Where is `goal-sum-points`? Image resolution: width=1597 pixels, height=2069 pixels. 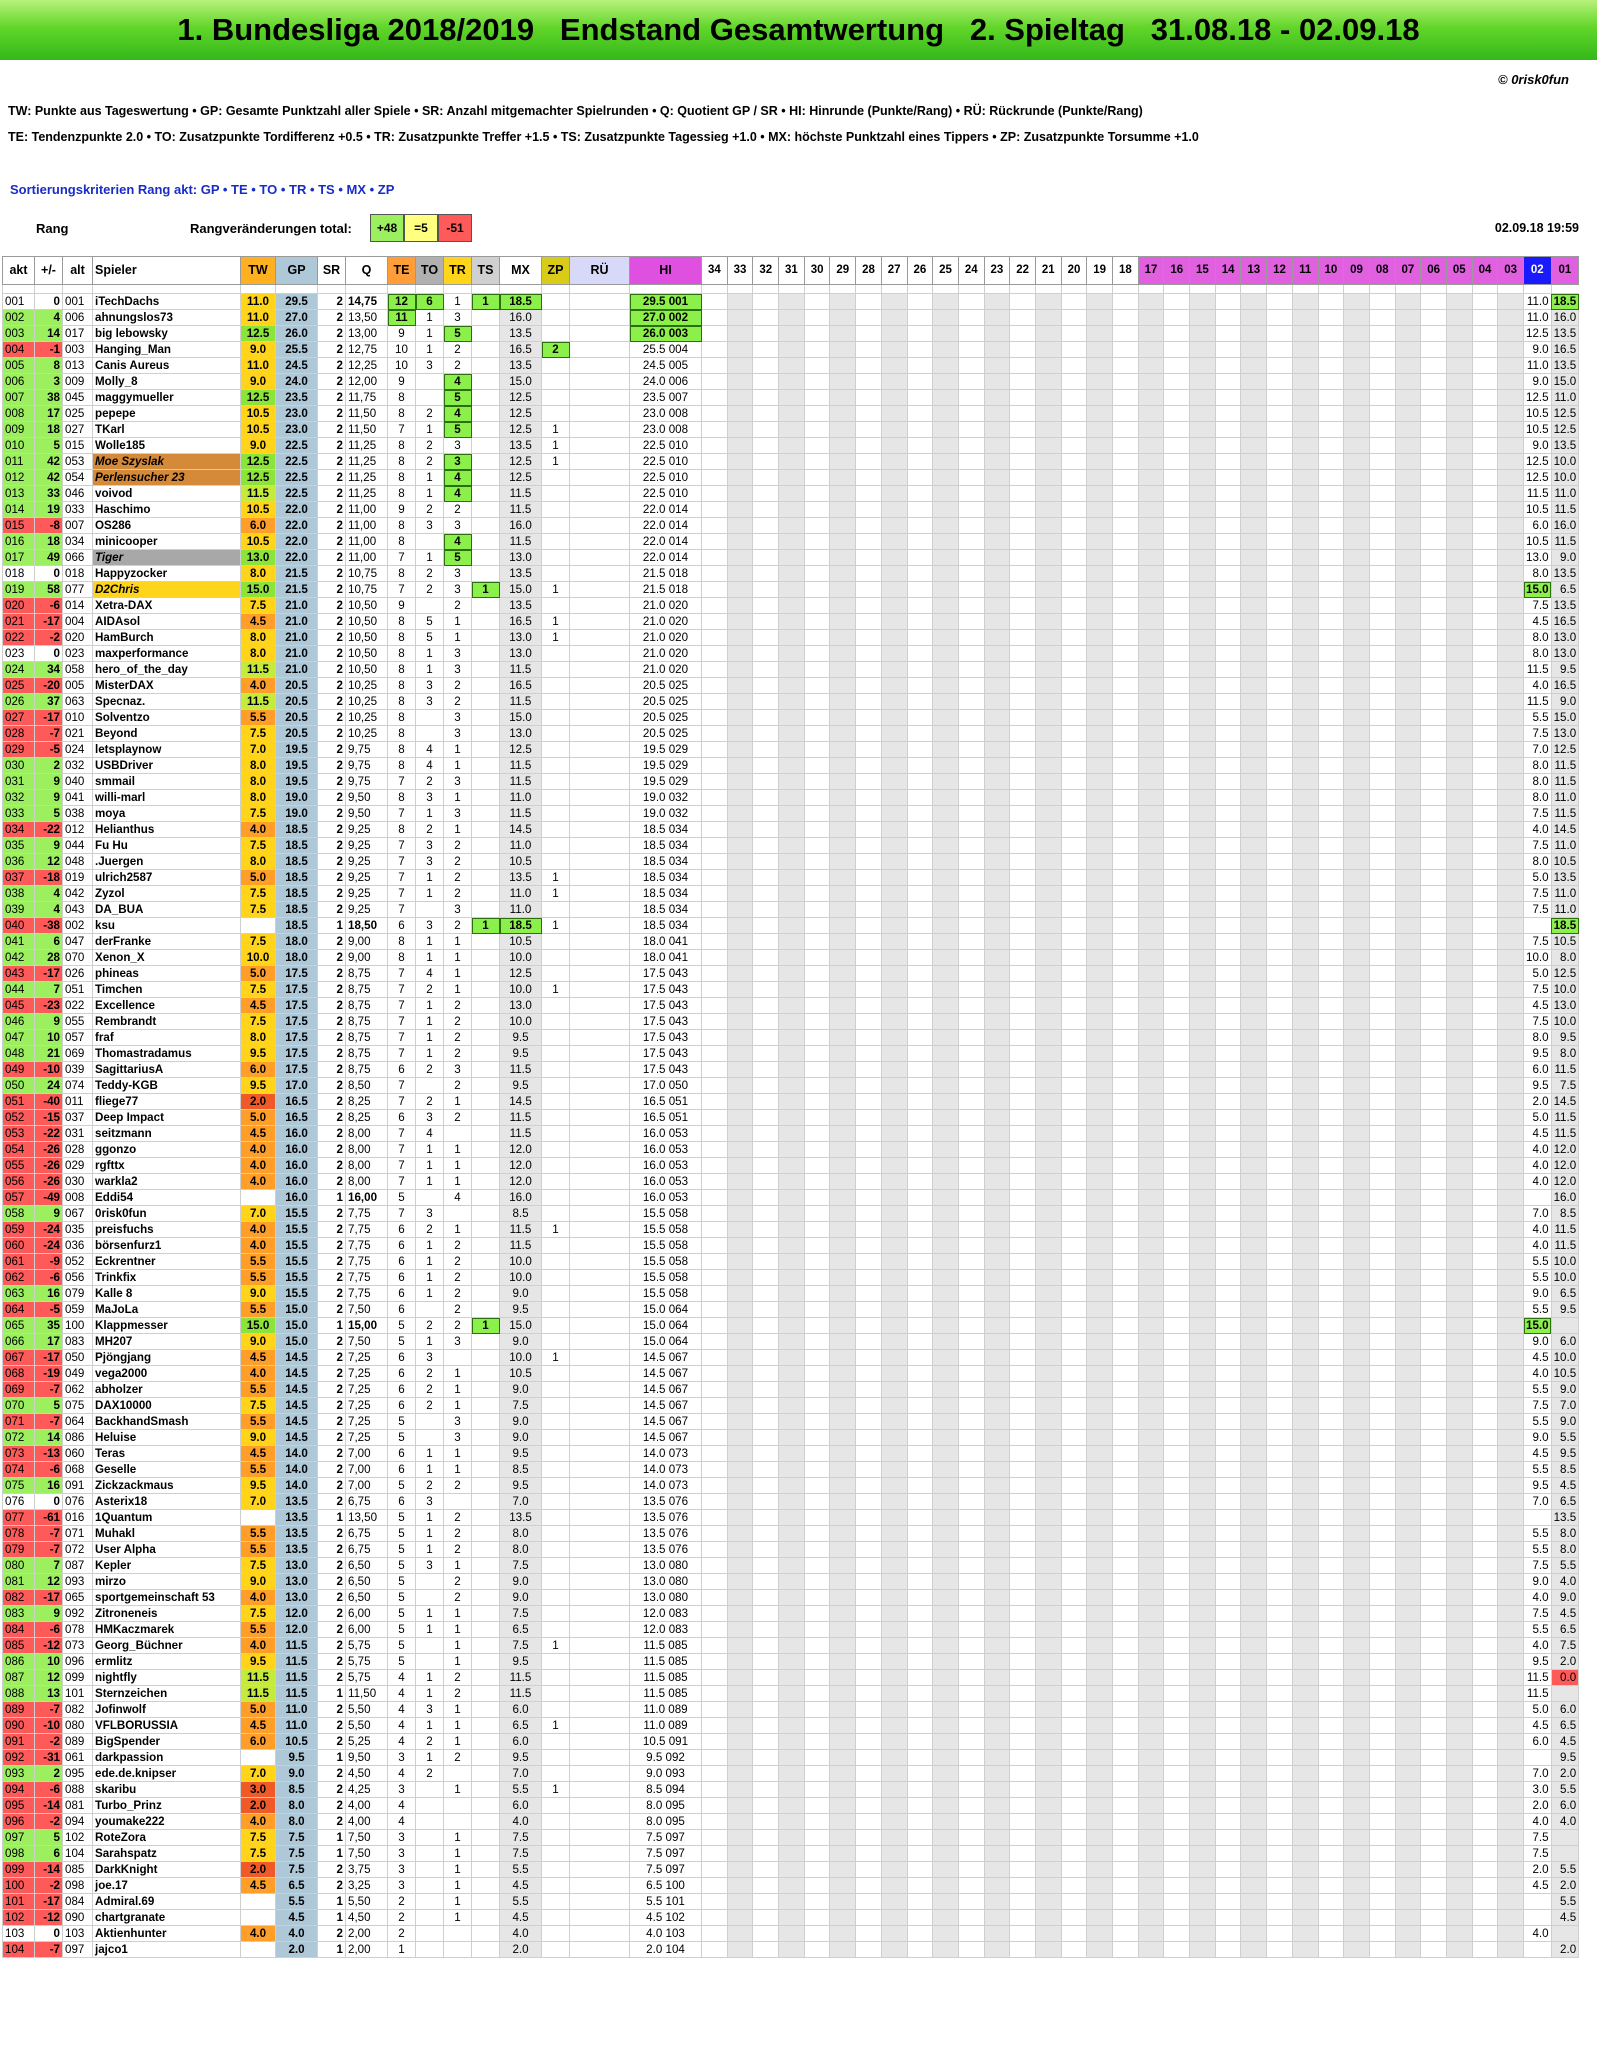
goal-sum-points is located at coordinates (555, 829).